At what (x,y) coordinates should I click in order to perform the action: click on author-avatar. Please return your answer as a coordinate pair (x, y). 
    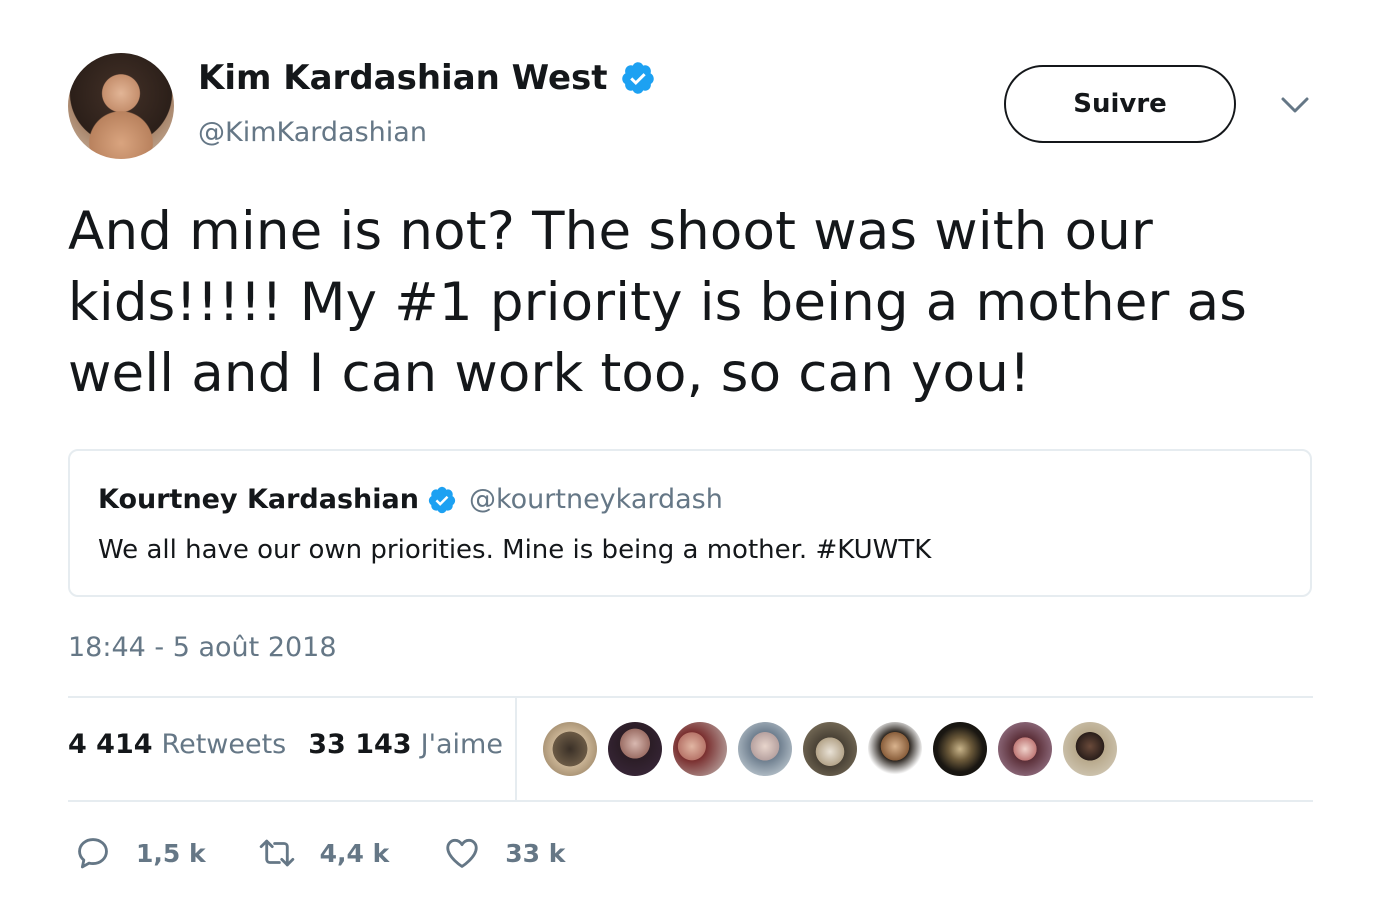
    Looking at the image, I should click on (121, 106).